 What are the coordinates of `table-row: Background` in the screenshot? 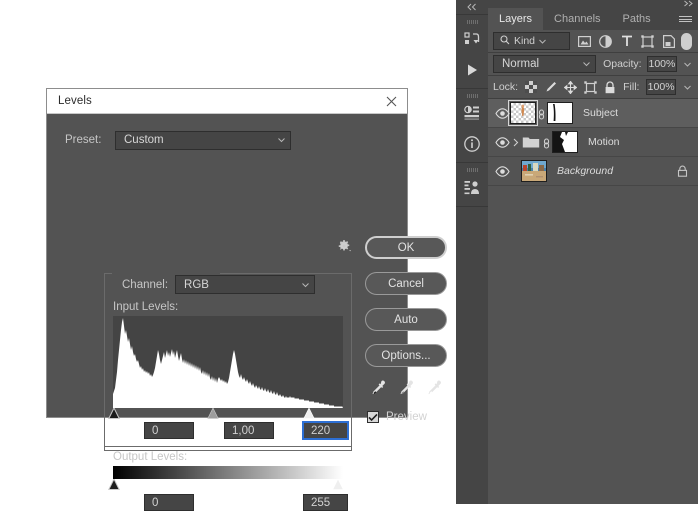 It's located at (593, 171).